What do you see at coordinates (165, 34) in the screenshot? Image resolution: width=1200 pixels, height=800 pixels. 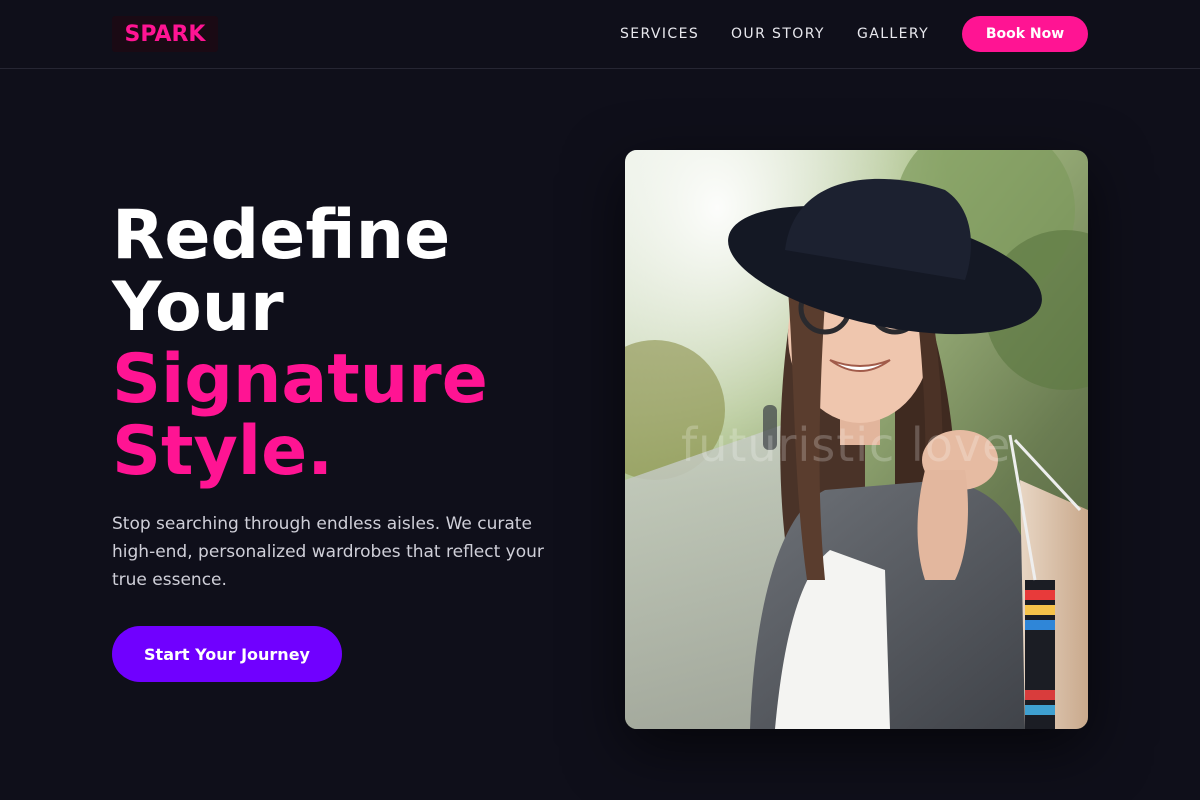 I see `brand-logo: SPARK` at bounding box center [165, 34].